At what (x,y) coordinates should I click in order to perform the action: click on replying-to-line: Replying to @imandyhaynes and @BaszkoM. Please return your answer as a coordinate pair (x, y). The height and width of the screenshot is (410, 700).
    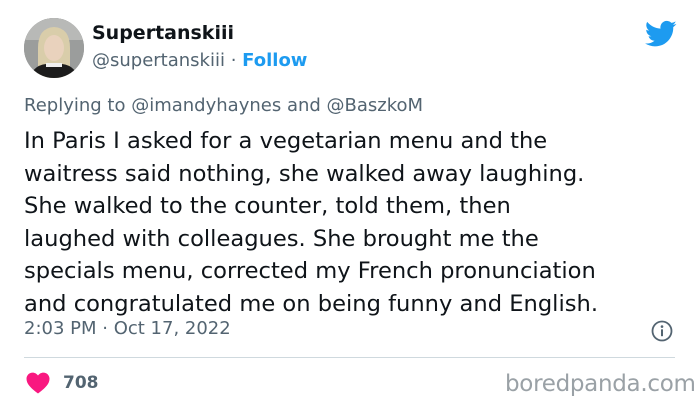
    Looking at the image, I should click on (223, 105).